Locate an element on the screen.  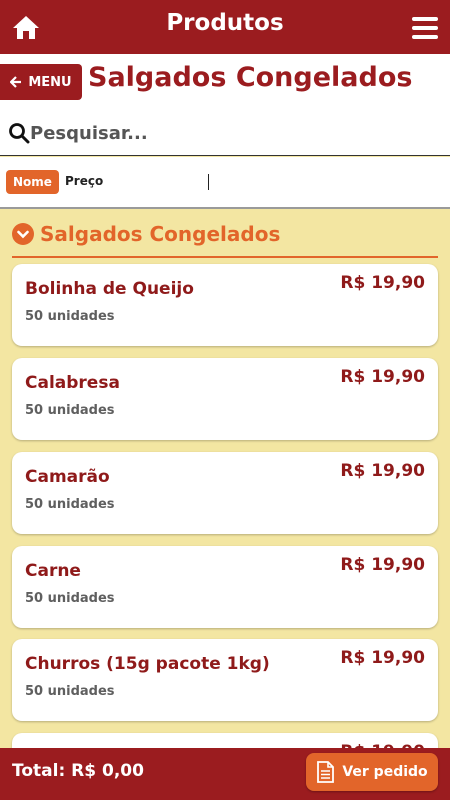
sort-by-name-button: Nome is located at coordinates (32, 182).